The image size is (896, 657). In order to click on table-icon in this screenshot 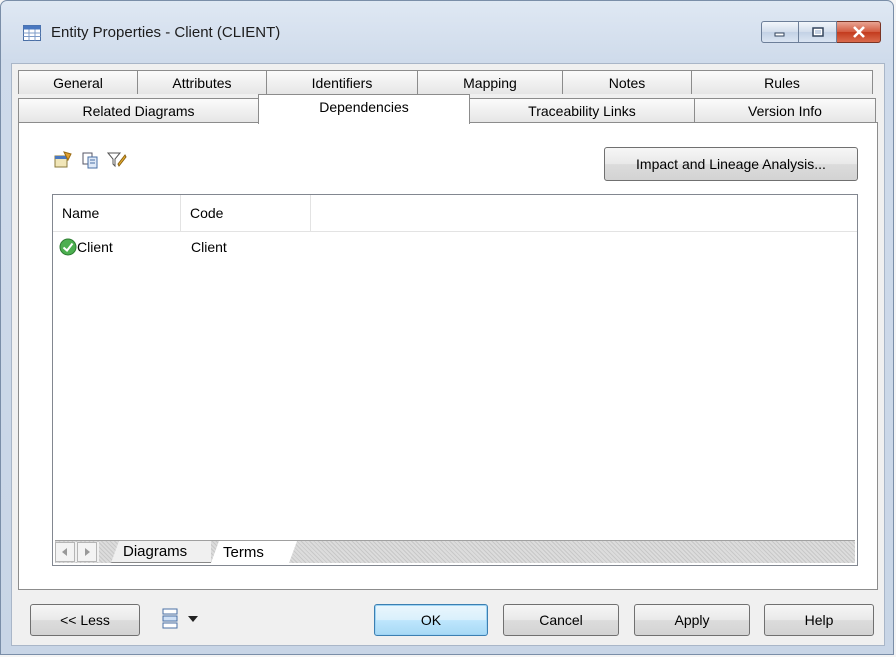, I will do `click(32, 33)`.